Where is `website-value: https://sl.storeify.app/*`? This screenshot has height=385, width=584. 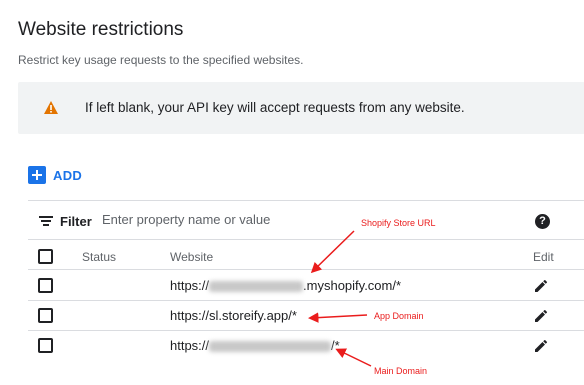 website-value: https://sl.storeify.app/* is located at coordinates (233, 315).